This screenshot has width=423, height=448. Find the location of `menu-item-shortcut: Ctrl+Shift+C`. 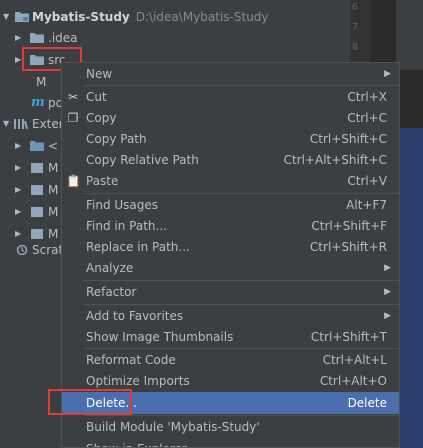

menu-item-shortcut: Ctrl+Shift+C is located at coordinates (348, 139).